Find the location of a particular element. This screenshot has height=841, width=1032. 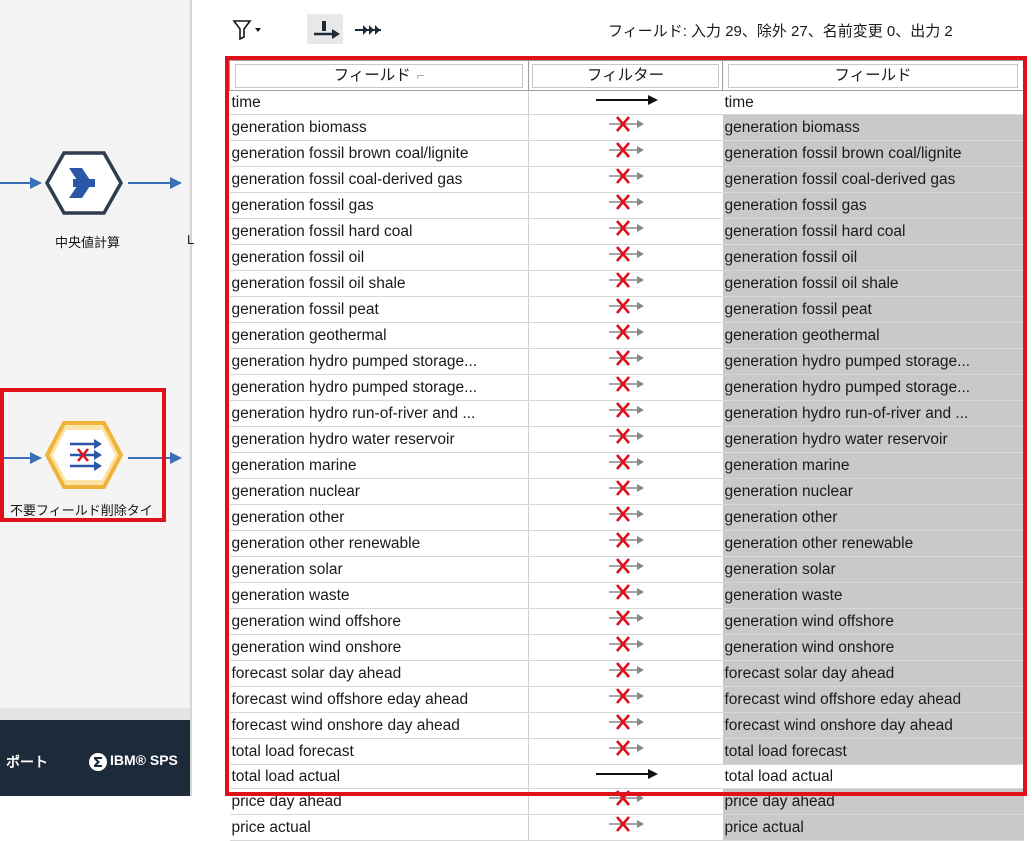

excluded-arrow-icon is located at coordinates (626, 824).